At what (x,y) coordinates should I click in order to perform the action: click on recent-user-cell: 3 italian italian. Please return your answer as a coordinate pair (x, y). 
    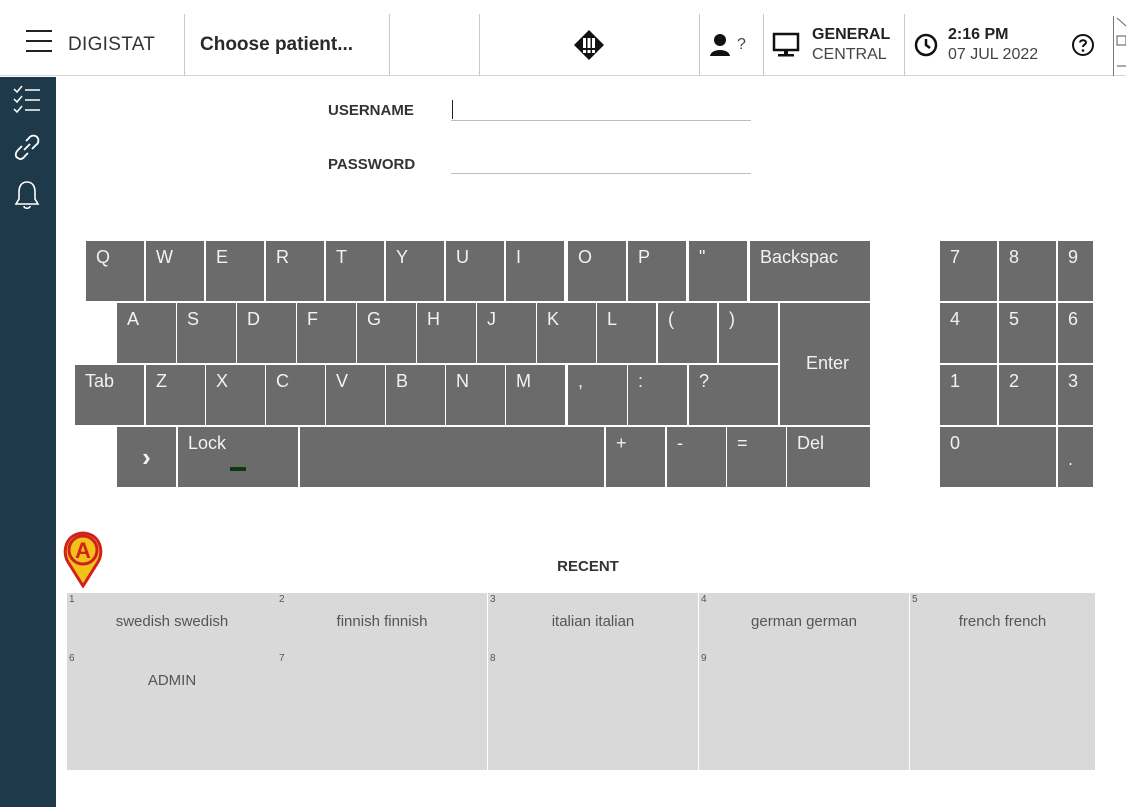
    Looking at the image, I should click on (593, 622).